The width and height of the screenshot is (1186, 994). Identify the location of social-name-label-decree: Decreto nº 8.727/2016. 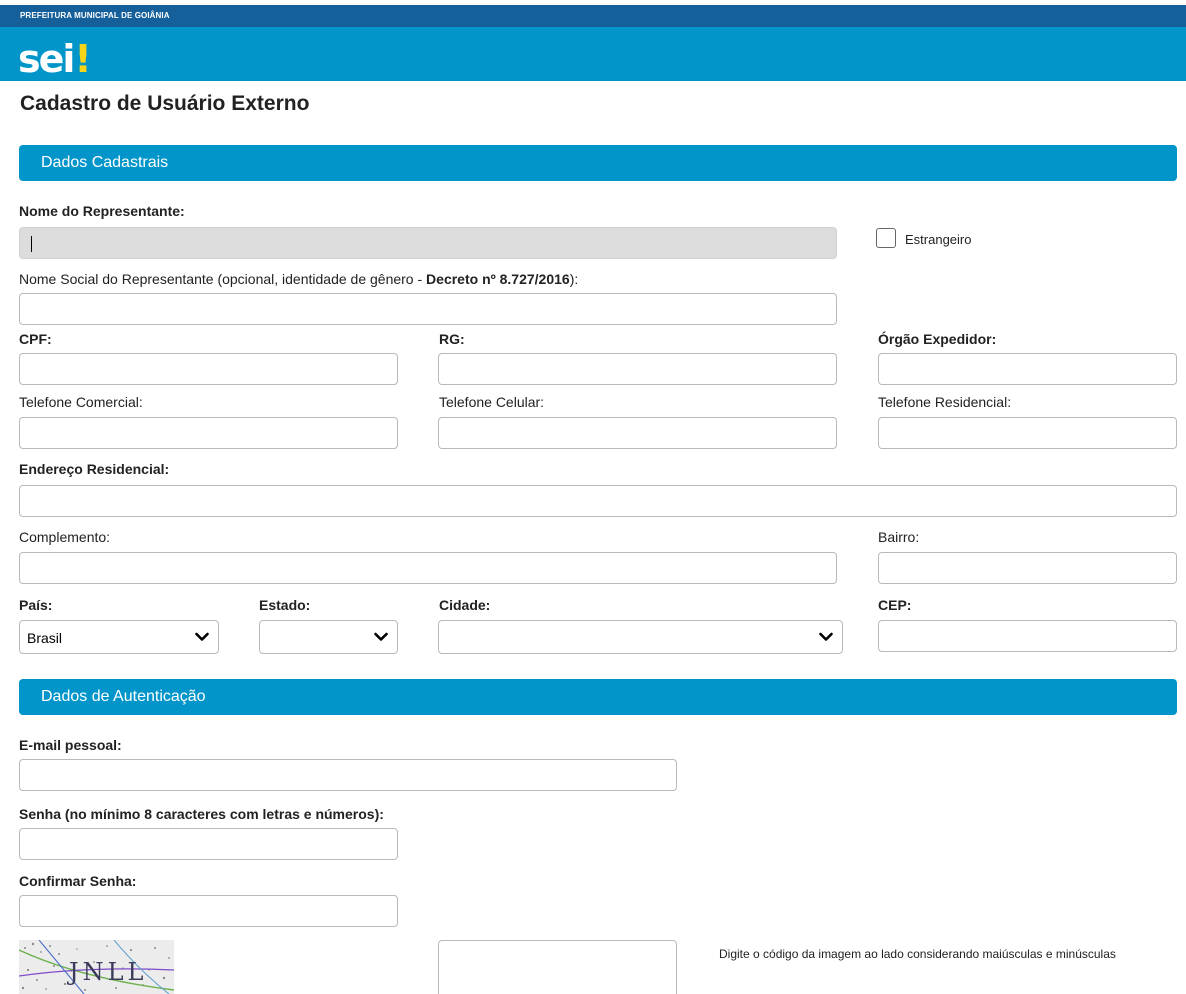
(498, 279).